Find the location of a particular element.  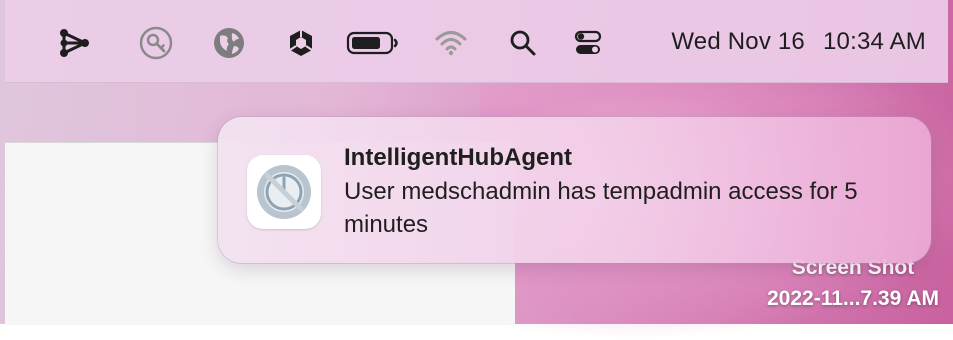

workspace-one-icon is located at coordinates (75, 43).